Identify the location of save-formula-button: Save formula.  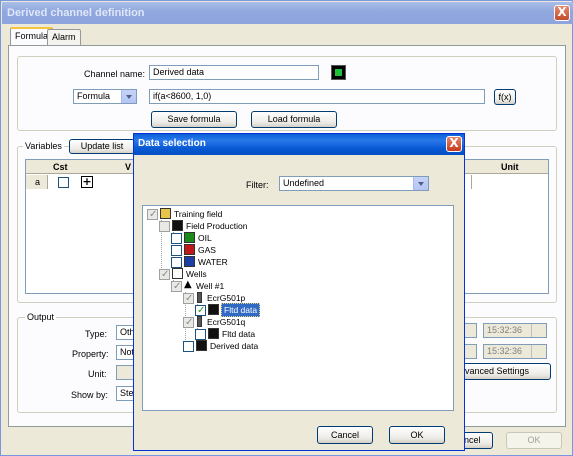
(194, 119).